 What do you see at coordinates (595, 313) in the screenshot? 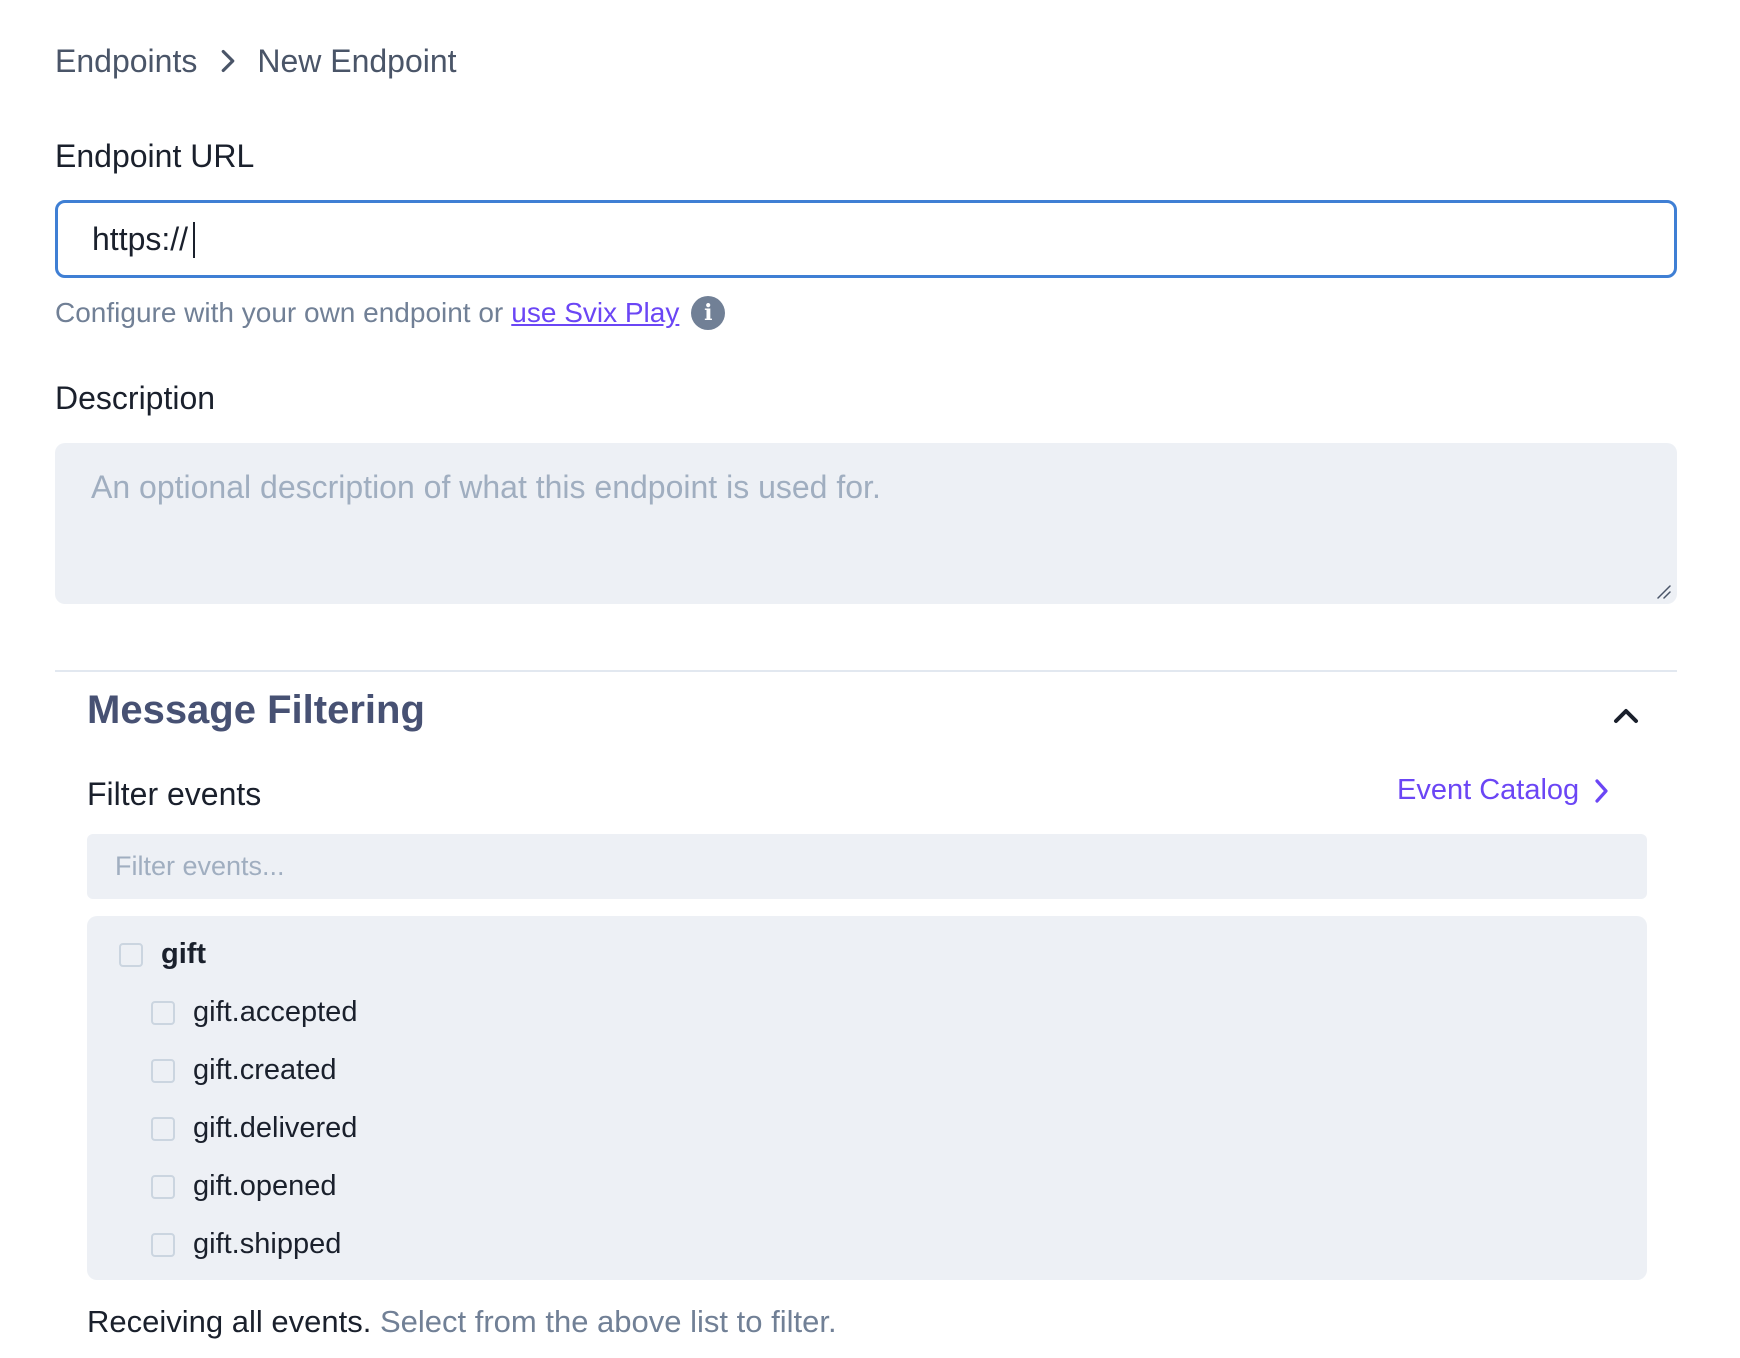
I see `use-svix-play-link: use Svix Play` at bounding box center [595, 313].